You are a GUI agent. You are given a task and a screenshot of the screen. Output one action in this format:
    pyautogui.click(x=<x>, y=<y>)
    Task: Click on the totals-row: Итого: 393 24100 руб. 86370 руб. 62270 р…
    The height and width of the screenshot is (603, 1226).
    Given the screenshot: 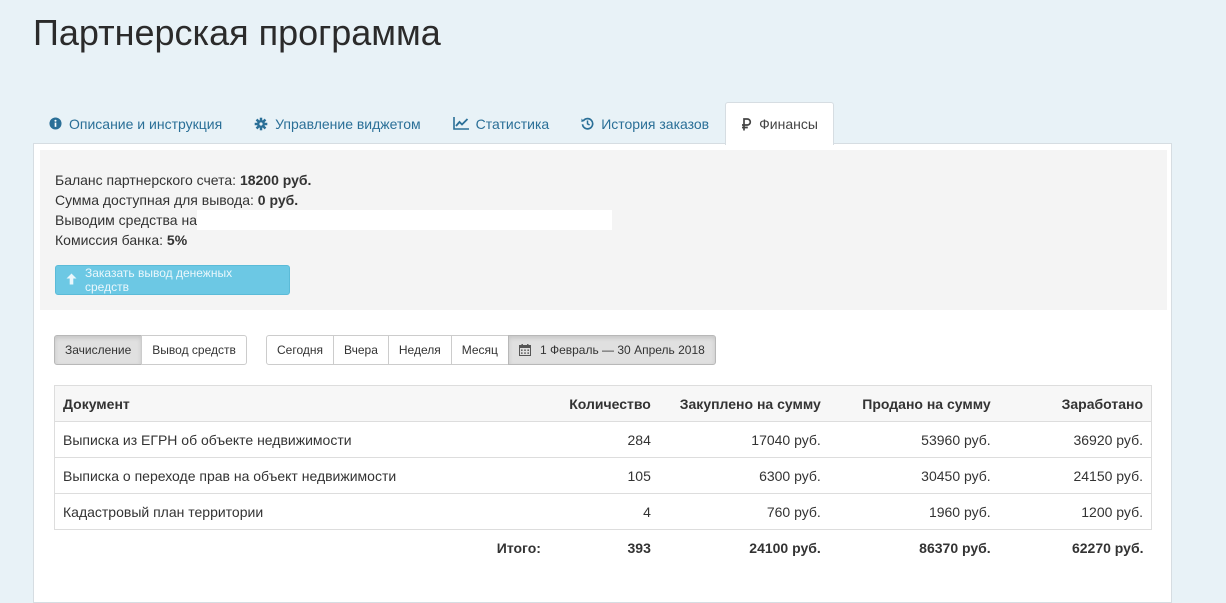 What is the action you would take?
    pyautogui.click(x=603, y=548)
    